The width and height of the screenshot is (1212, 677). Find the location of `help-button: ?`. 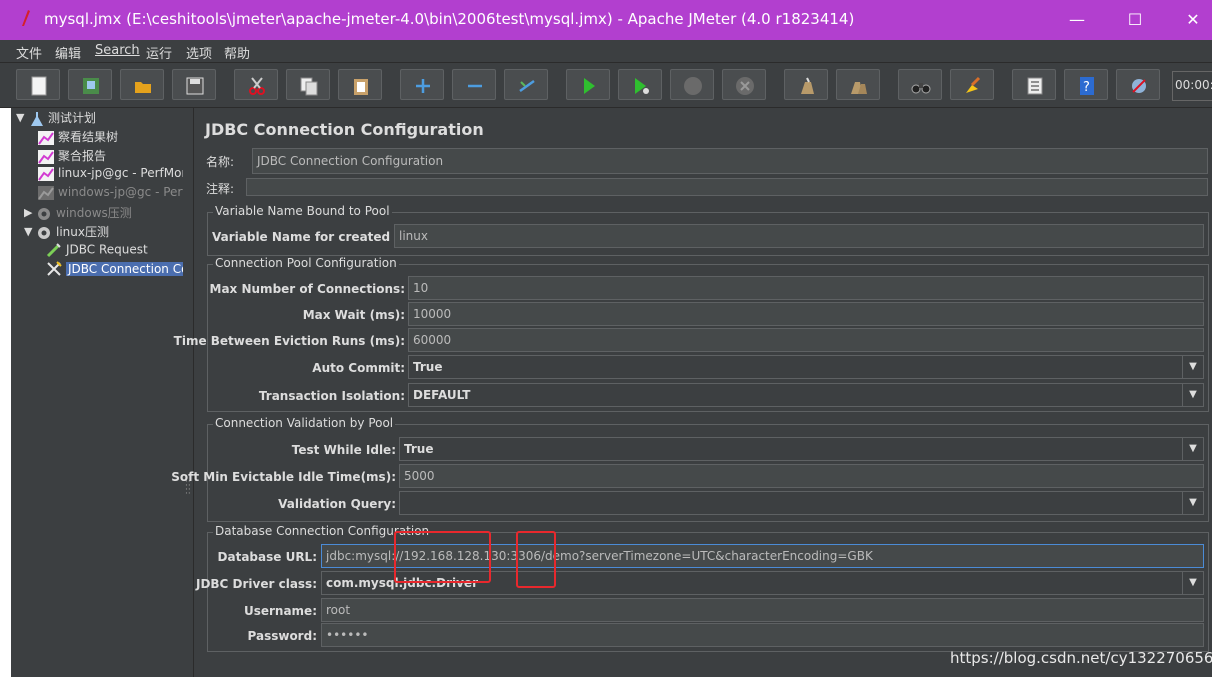

help-button: ? is located at coordinates (1086, 84).